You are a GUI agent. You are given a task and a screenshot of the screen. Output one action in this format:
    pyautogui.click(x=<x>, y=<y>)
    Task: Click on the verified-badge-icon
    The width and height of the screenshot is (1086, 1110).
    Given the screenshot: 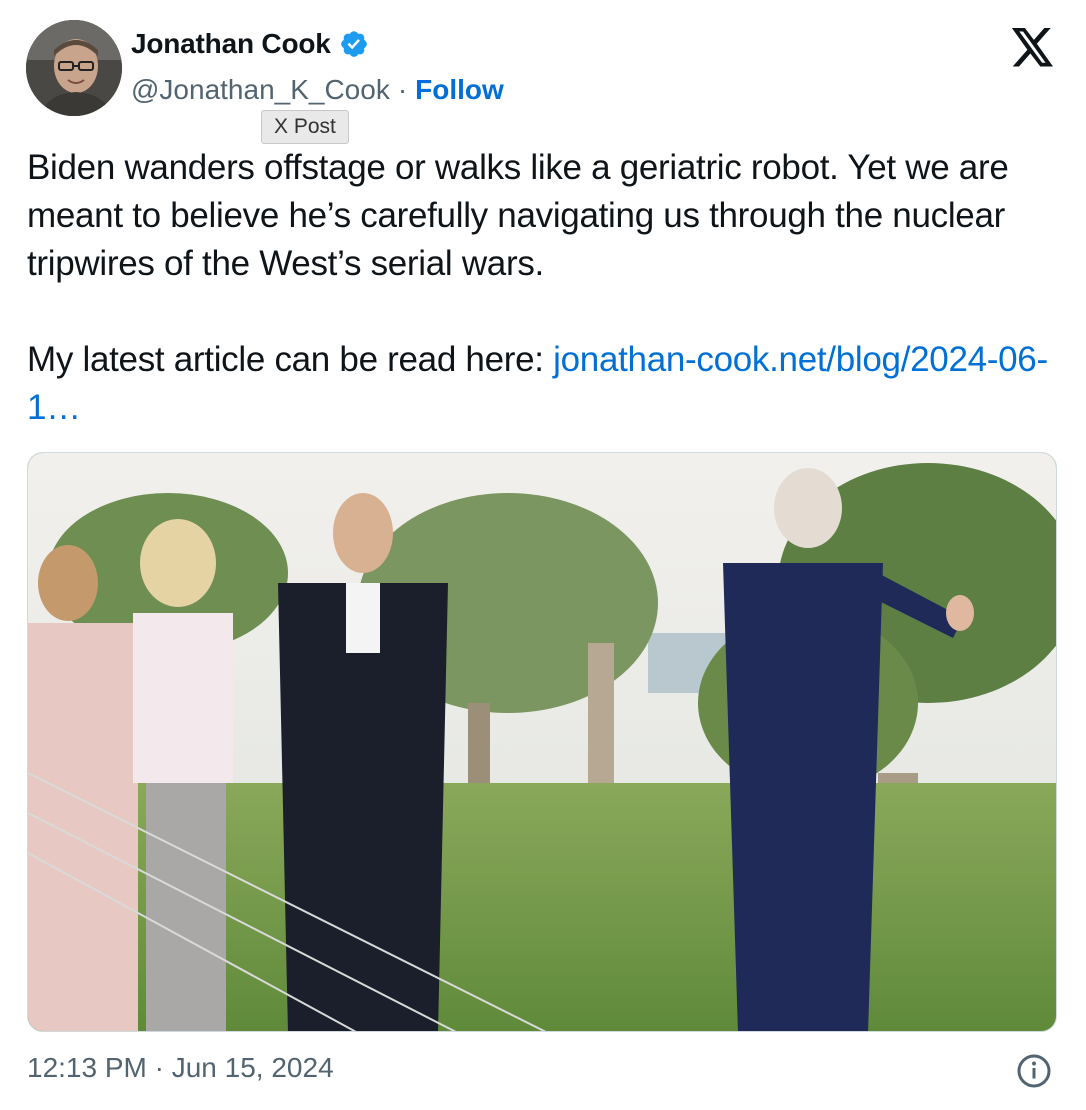 What is the action you would take?
    pyautogui.click(x=354, y=44)
    